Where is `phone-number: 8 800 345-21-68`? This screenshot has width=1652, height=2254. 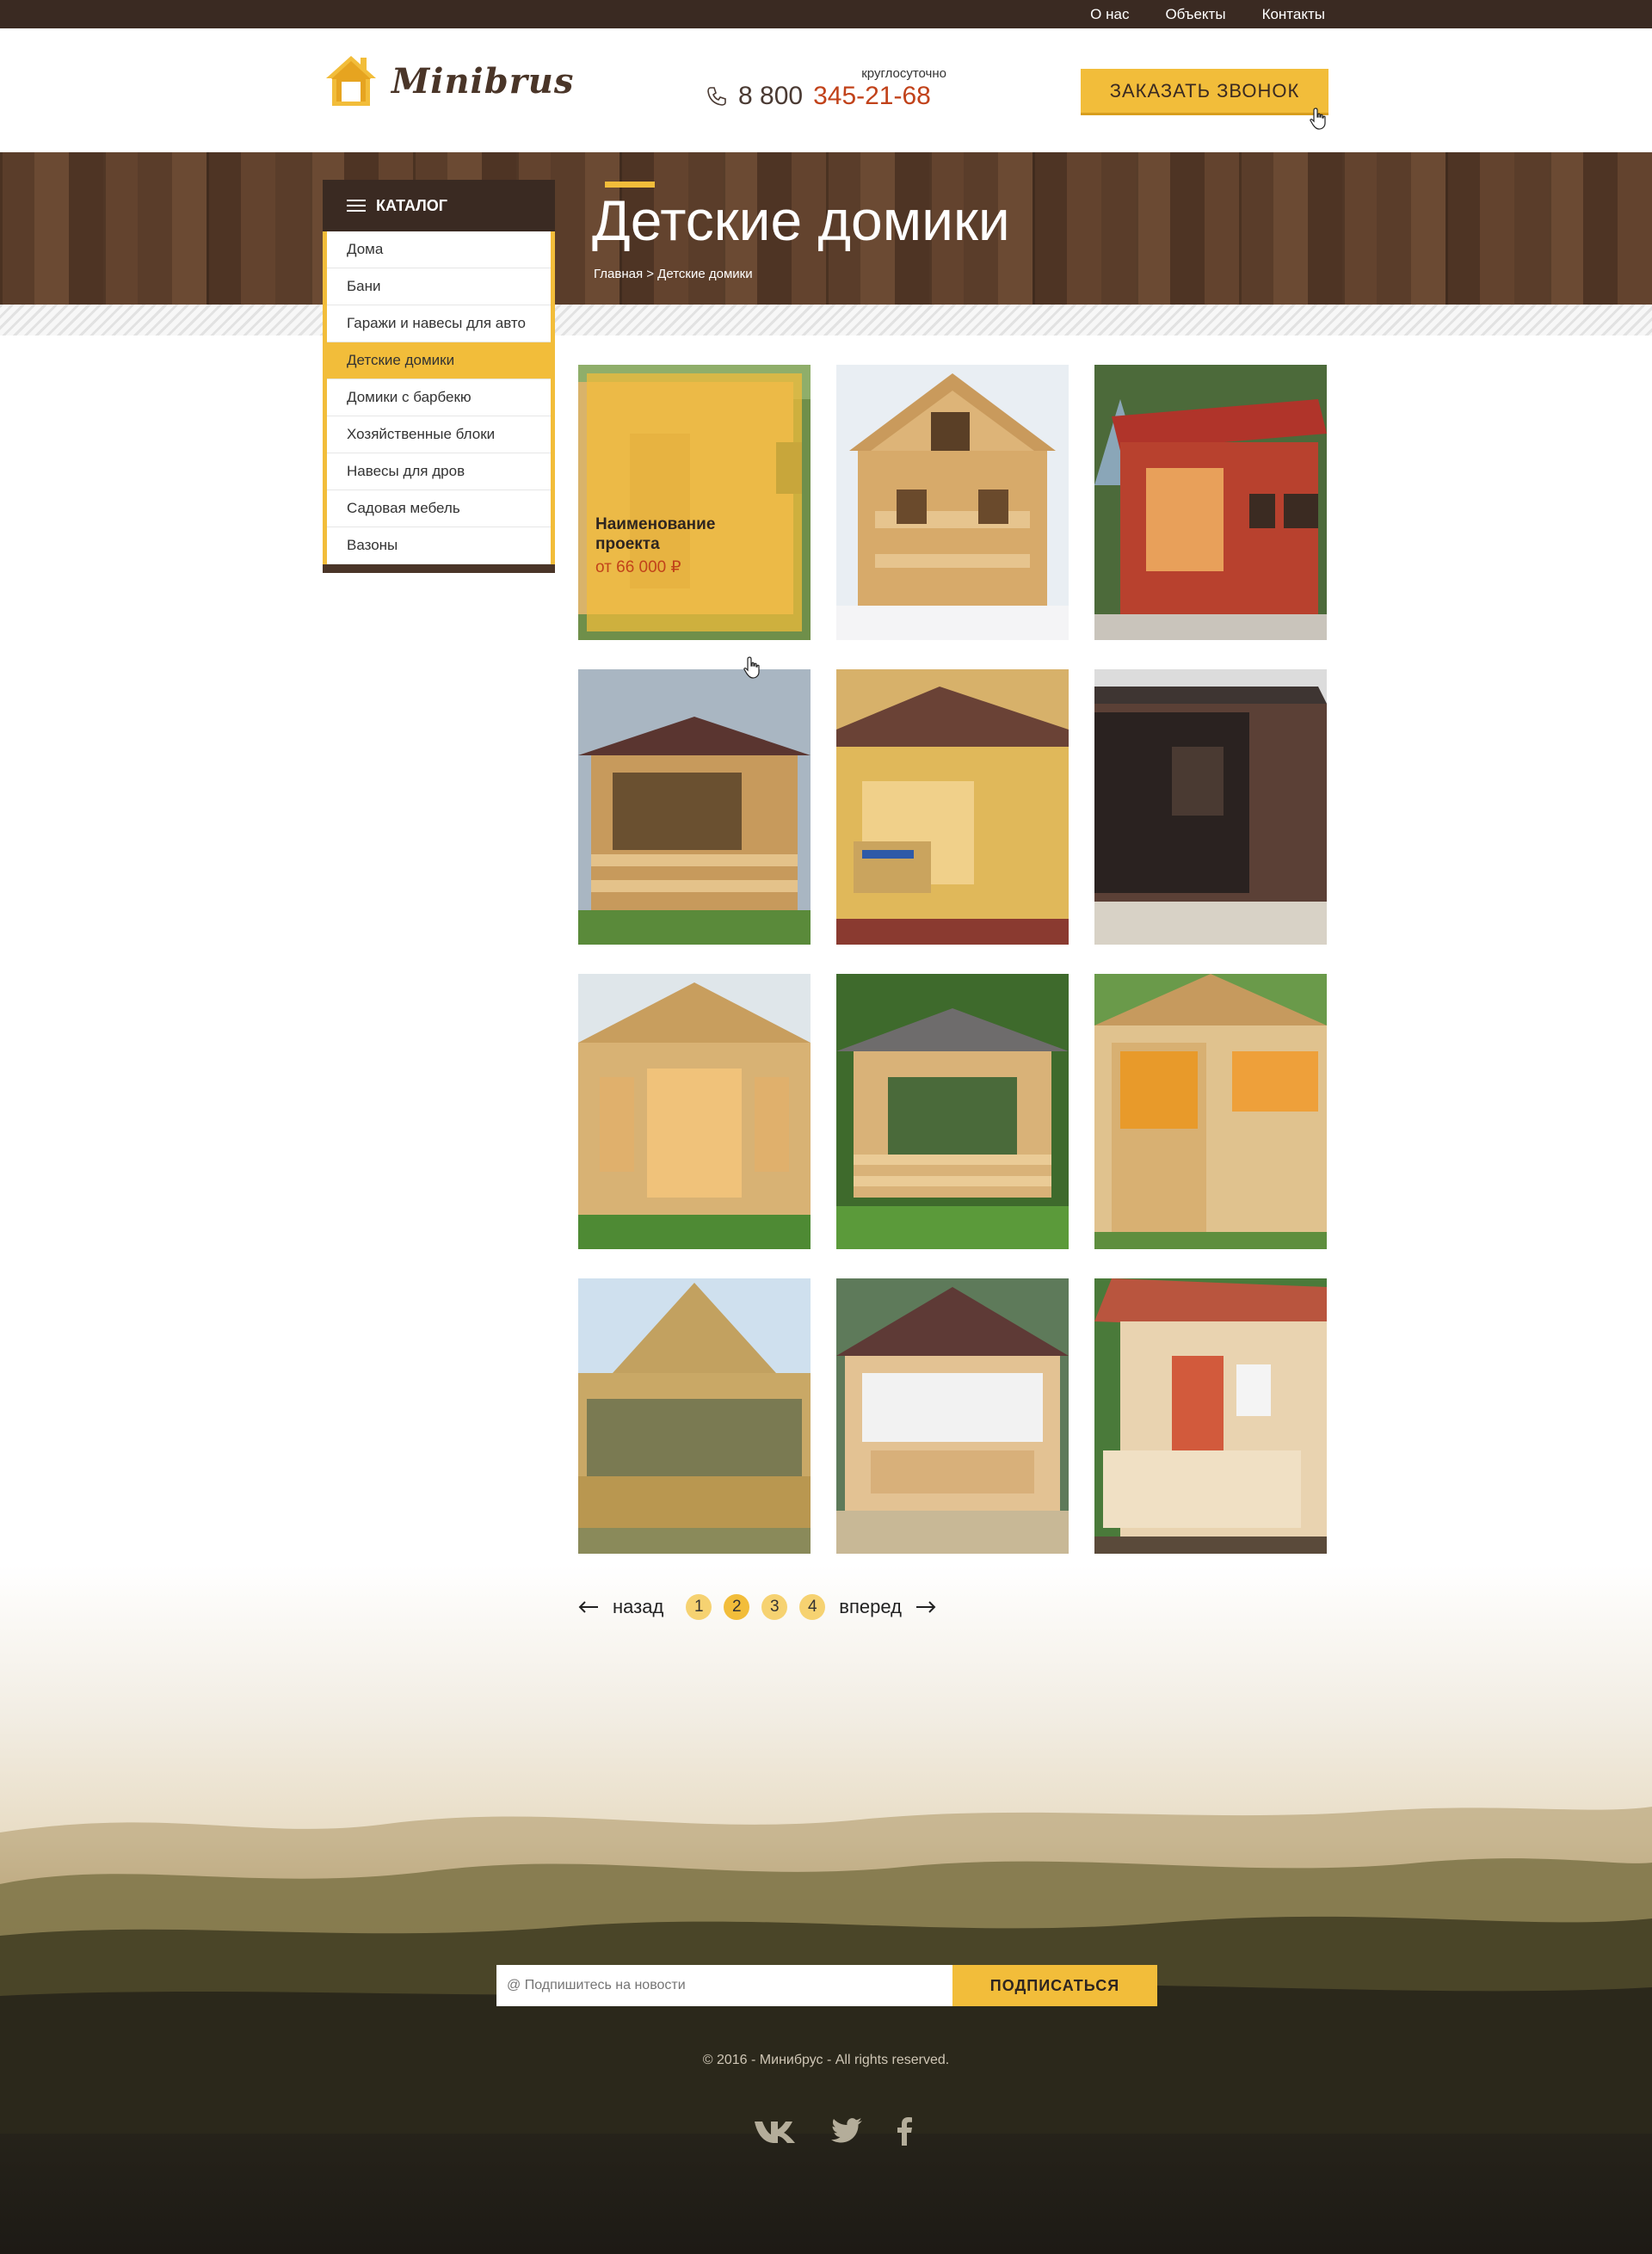
phone-number: 8 800 345-21-68 is located at coordinates (818, 96).